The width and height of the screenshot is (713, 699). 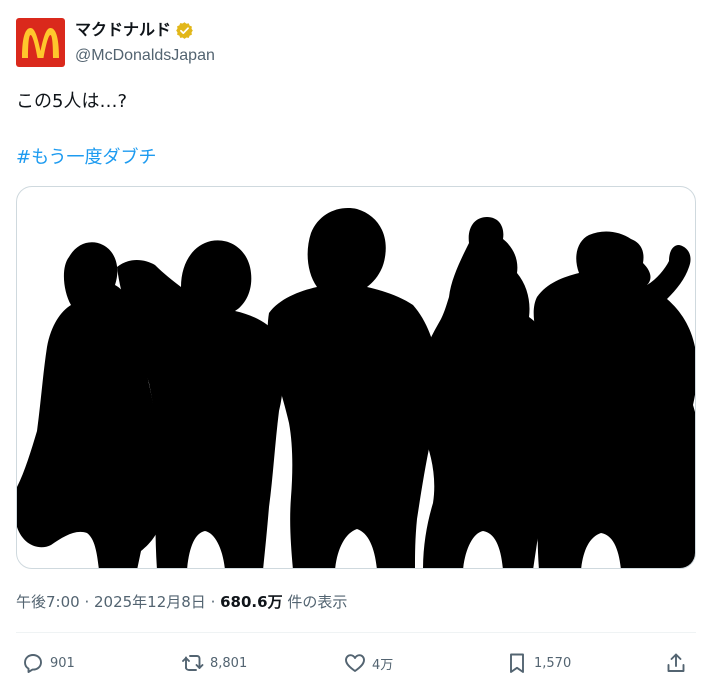 What do you see at coordinates (368, 663) in the screenshot?
I see `like-button: 4万` at bounding box center [368, 663].